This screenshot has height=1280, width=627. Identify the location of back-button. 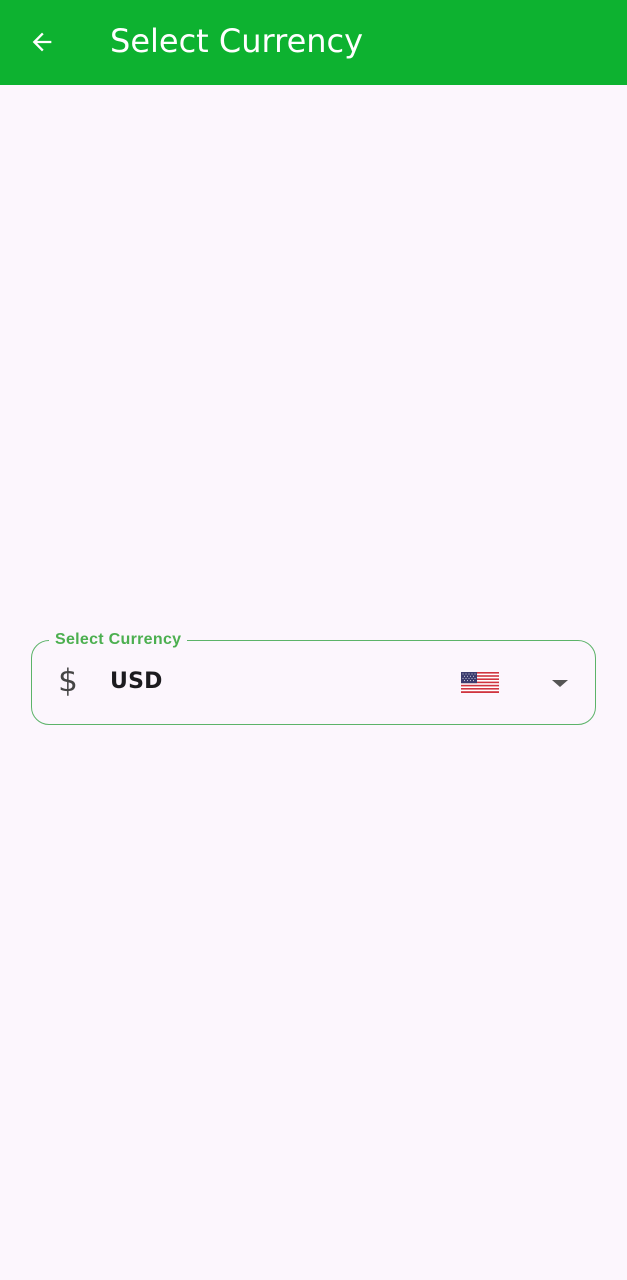
(42, 42).